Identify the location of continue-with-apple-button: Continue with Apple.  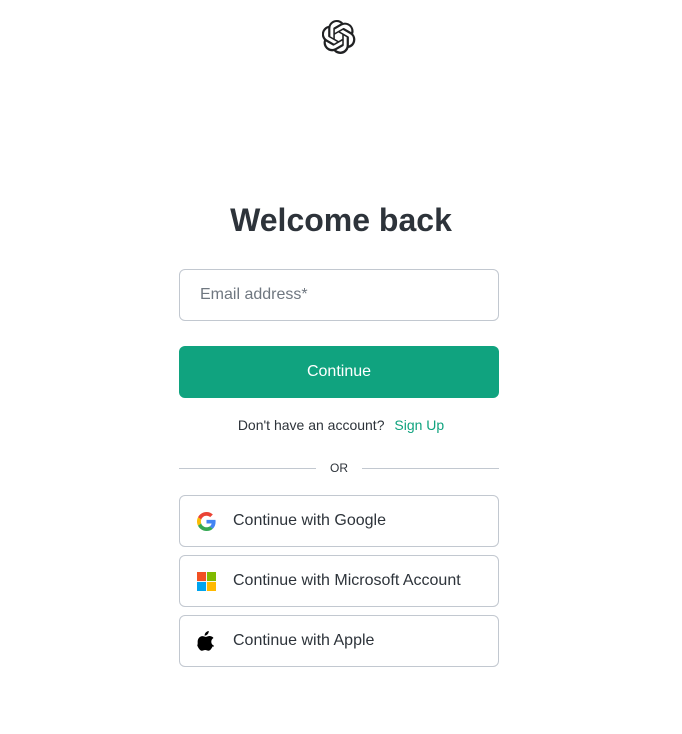
(339, 641).